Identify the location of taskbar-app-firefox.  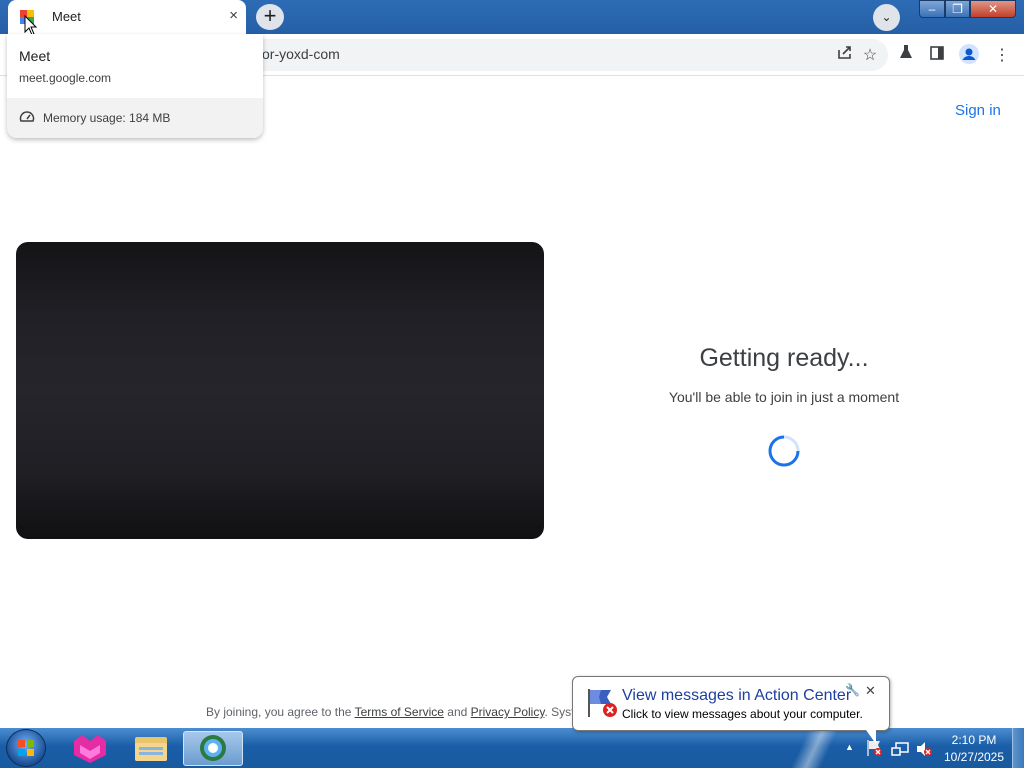
(90, 748).